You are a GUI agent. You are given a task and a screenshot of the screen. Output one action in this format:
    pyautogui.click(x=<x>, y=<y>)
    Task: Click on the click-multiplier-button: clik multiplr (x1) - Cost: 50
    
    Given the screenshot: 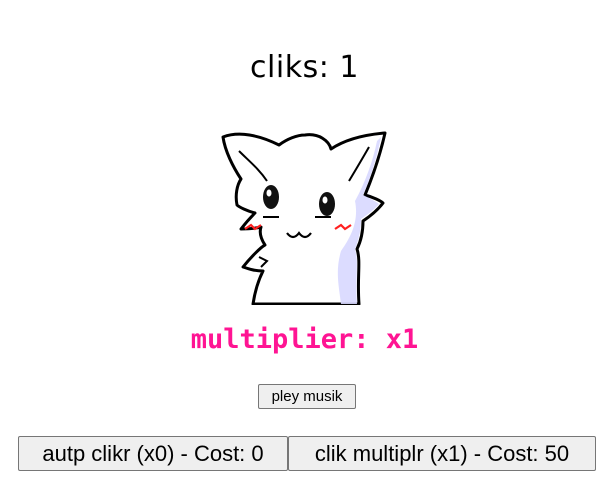 What is the action you would take?
    pyautogui.click(x=442, y=453)
    